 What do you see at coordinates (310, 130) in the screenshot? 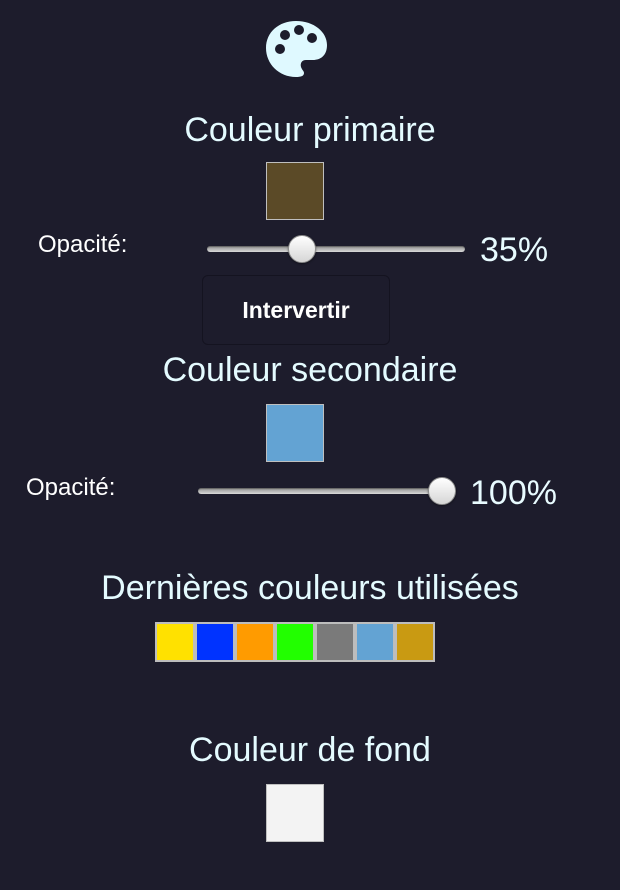
I see `primary-color-heading: Couleur primaire` at bounding box center [310, 130].